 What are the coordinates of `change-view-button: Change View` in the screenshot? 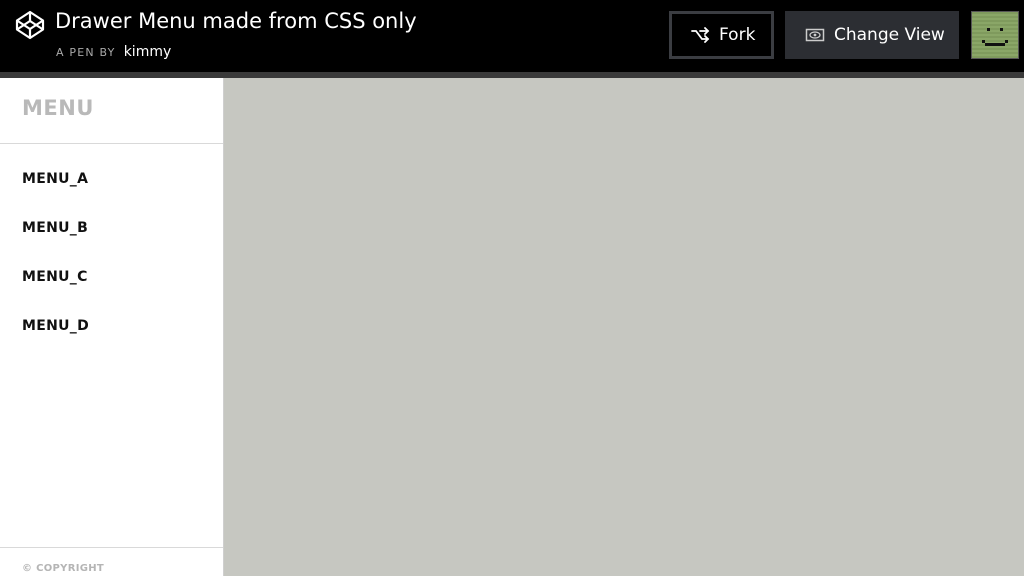 It's located at (872, 35).